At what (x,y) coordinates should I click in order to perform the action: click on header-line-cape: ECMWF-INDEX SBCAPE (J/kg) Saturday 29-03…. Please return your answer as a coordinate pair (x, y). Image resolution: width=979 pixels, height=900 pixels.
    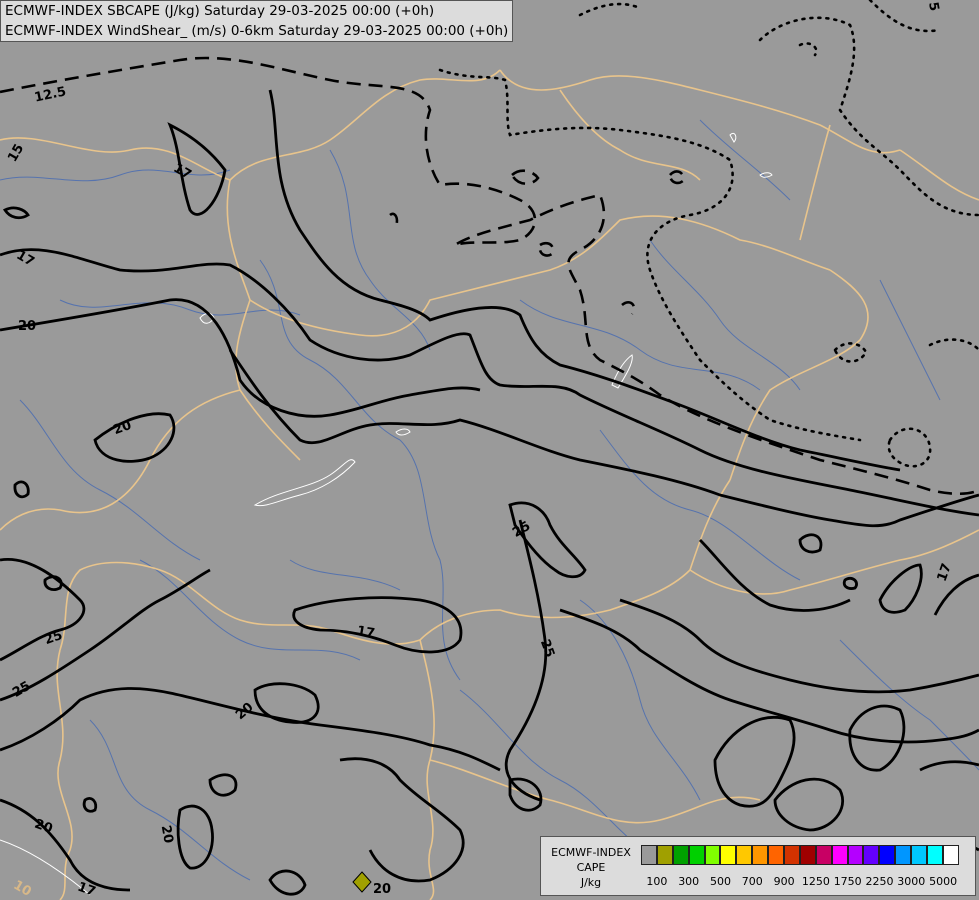
    Looking at the image, I should click on (220, 11).